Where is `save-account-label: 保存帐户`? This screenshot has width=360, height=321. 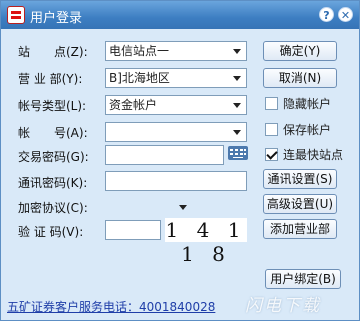 save-account-label: 保存帐户 is located at coordinates (307, 130).